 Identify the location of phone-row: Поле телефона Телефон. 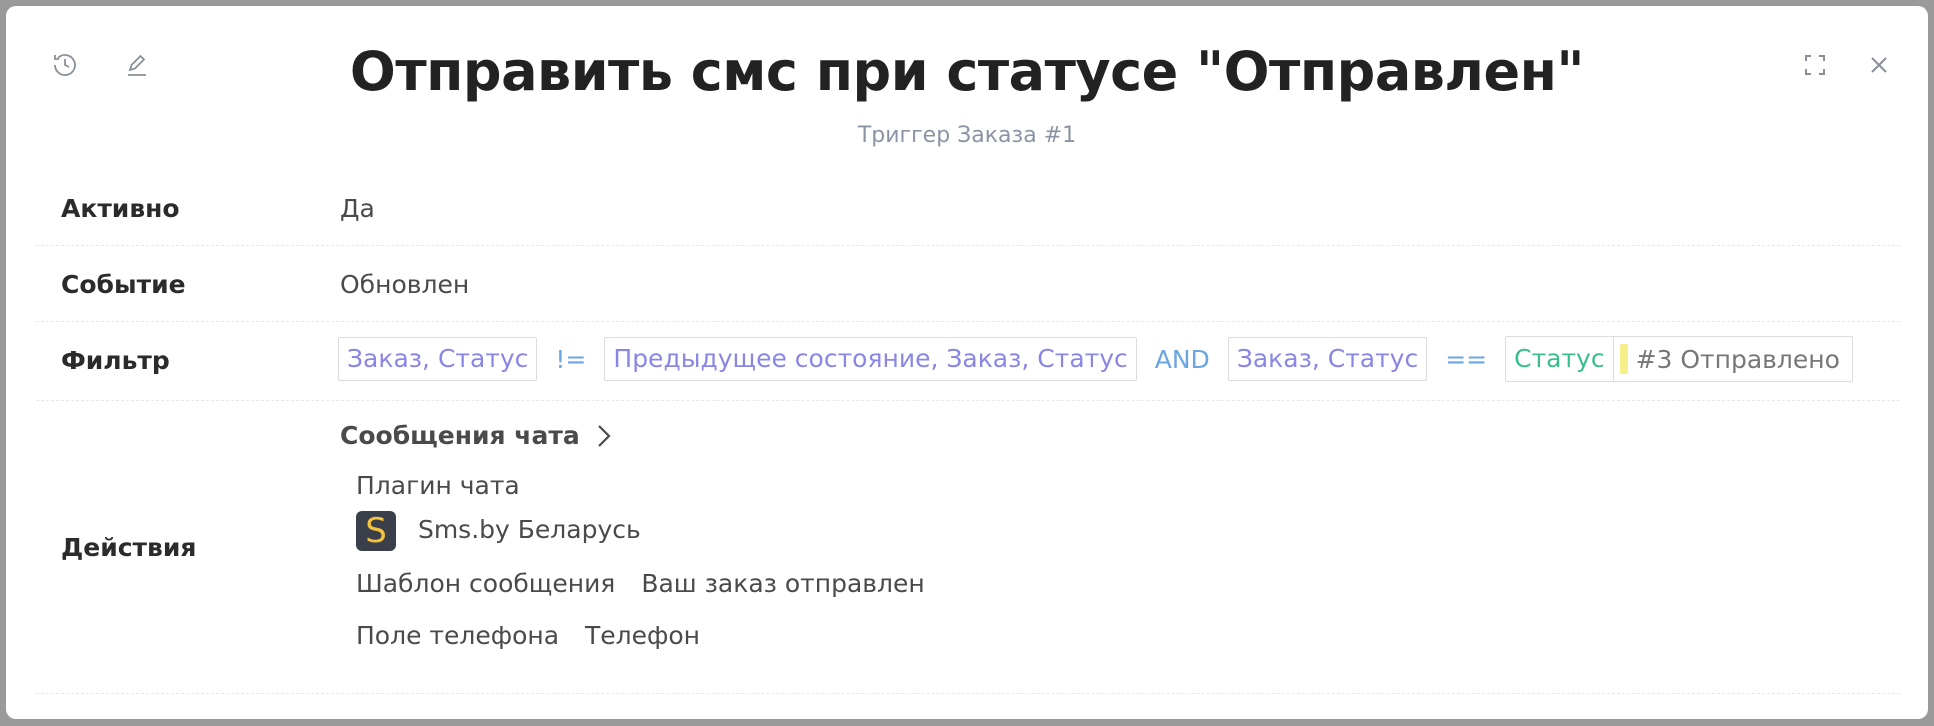
(528, 635).